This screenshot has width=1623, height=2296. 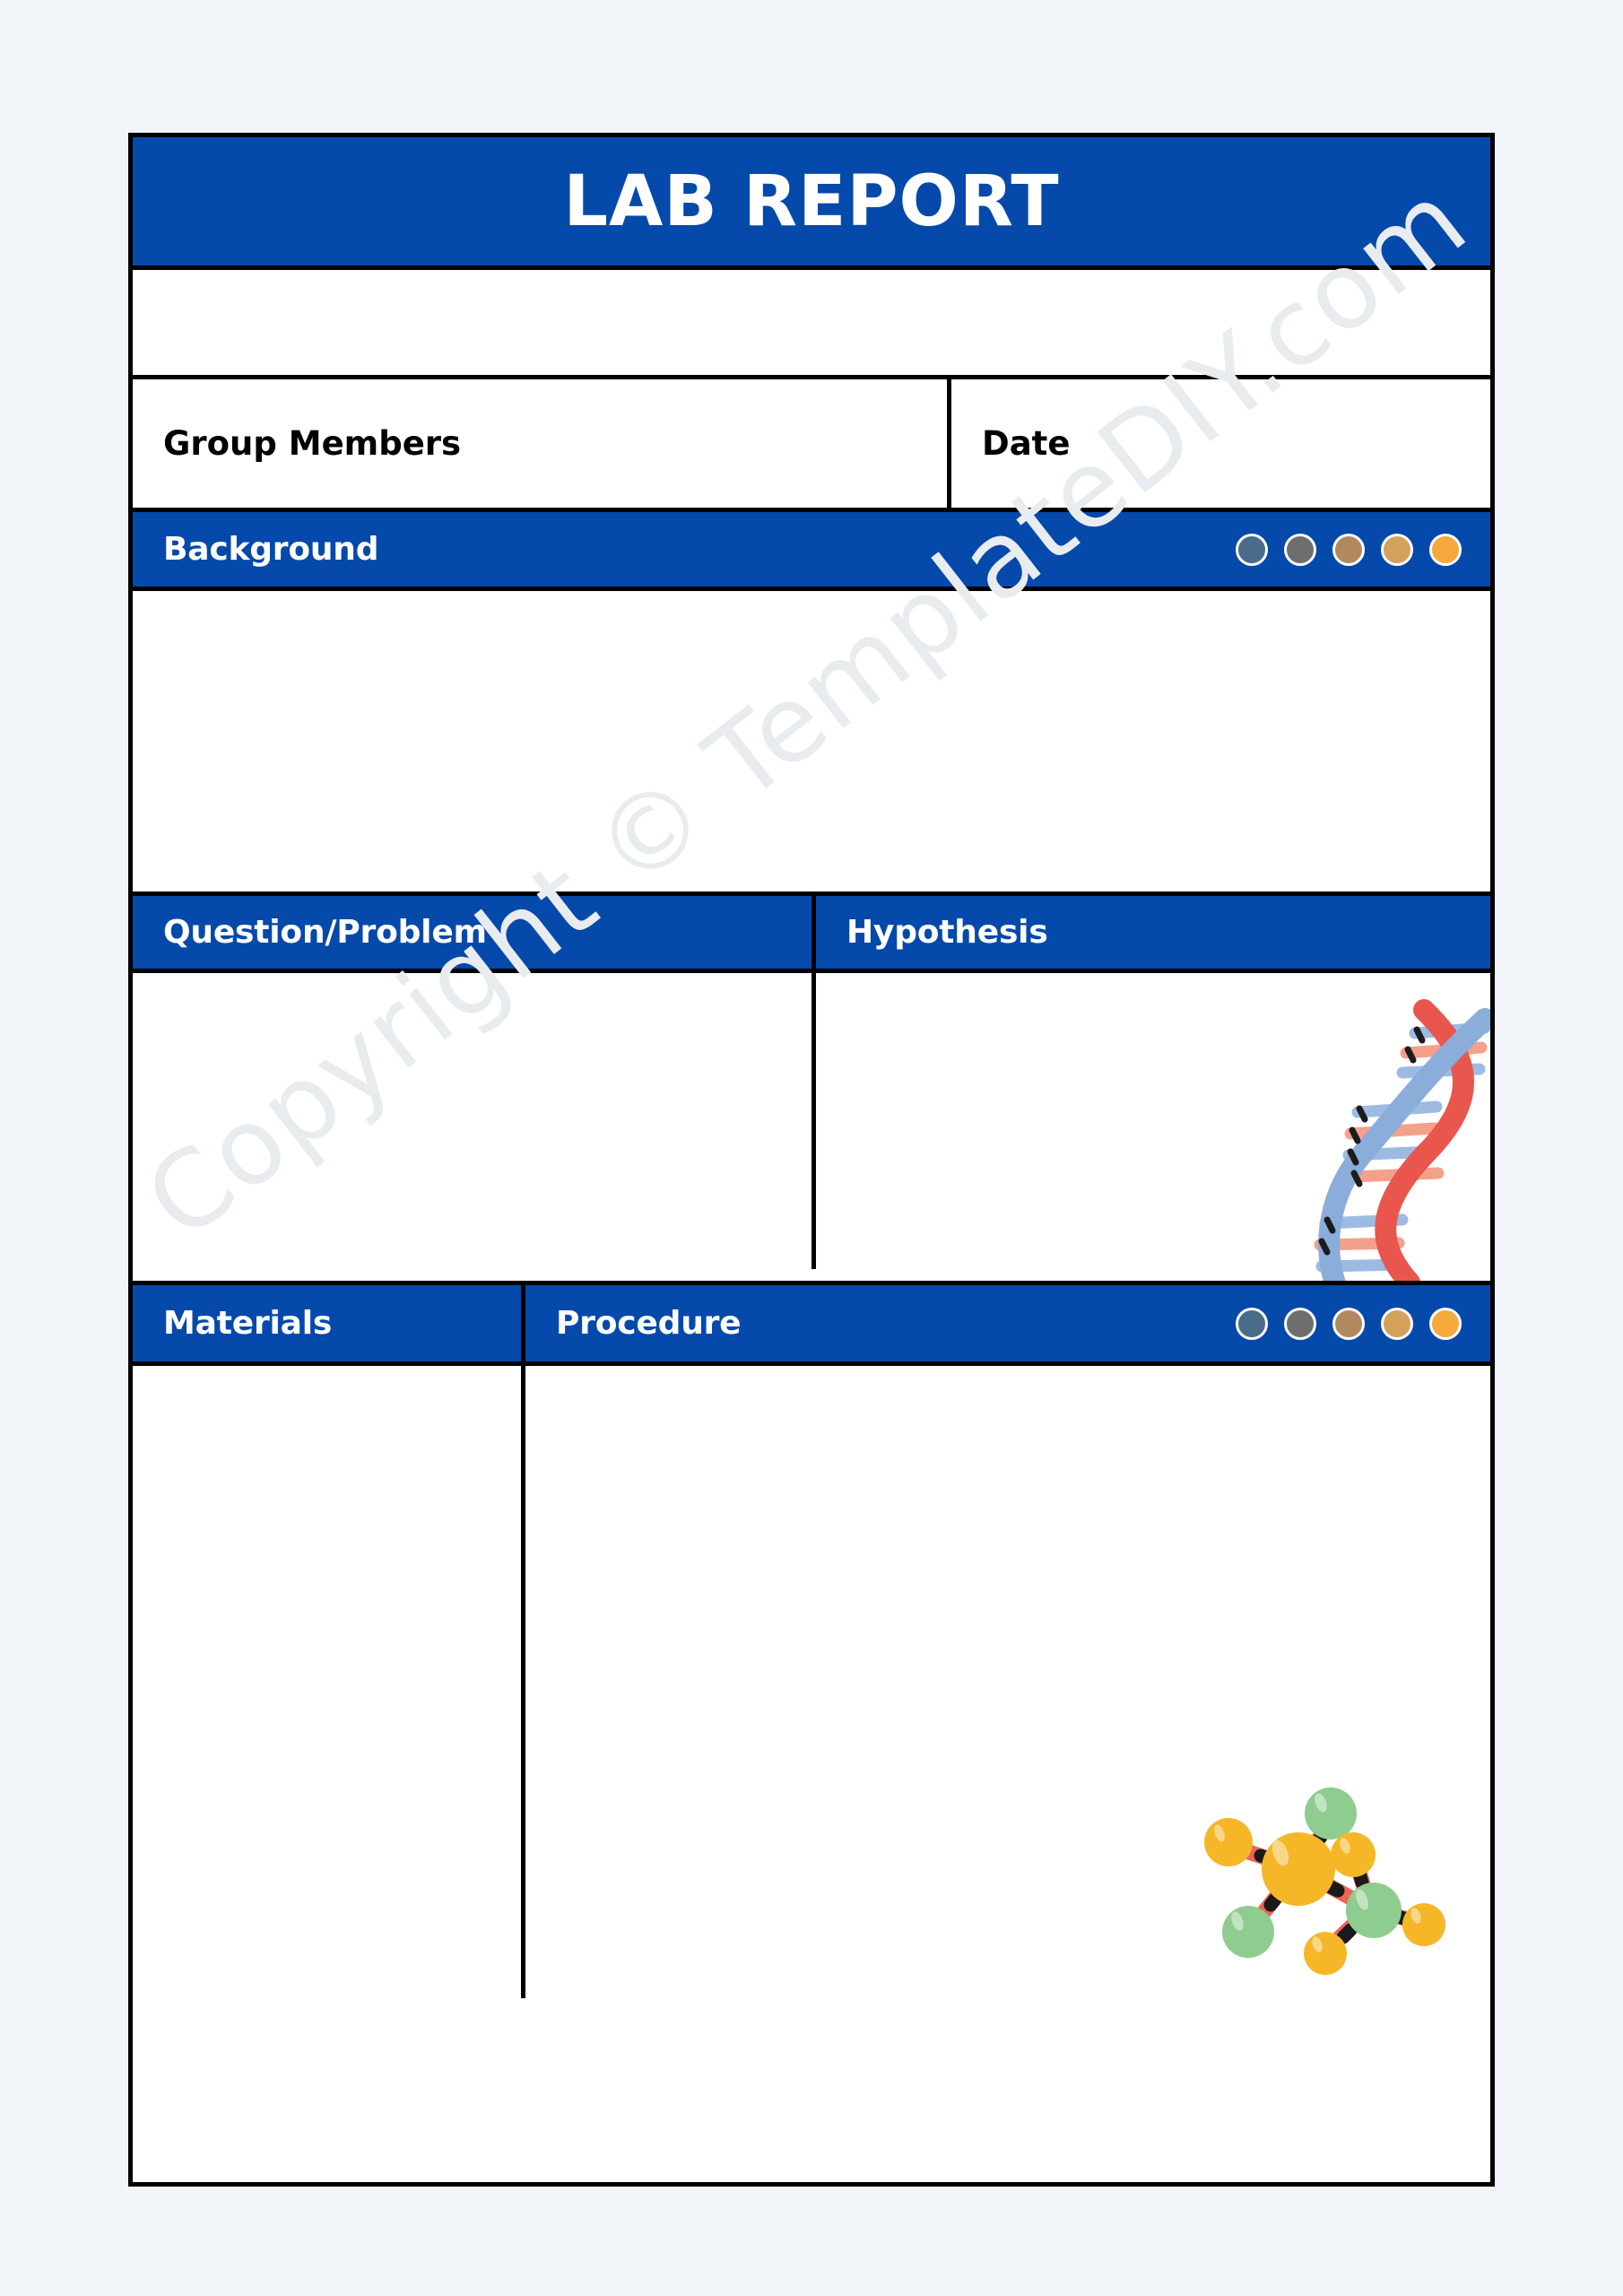 I want to click on group-date-row: Group Members Date, so click(x=811, y=445).